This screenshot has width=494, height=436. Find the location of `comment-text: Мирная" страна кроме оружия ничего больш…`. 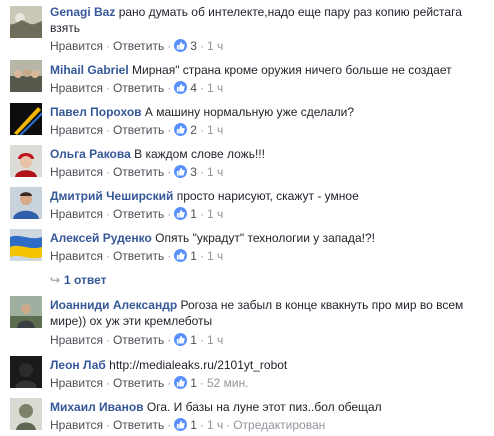

comment-text: Мирная" страна кроме оружия ничего больш… is located at coordinates (292, 70).